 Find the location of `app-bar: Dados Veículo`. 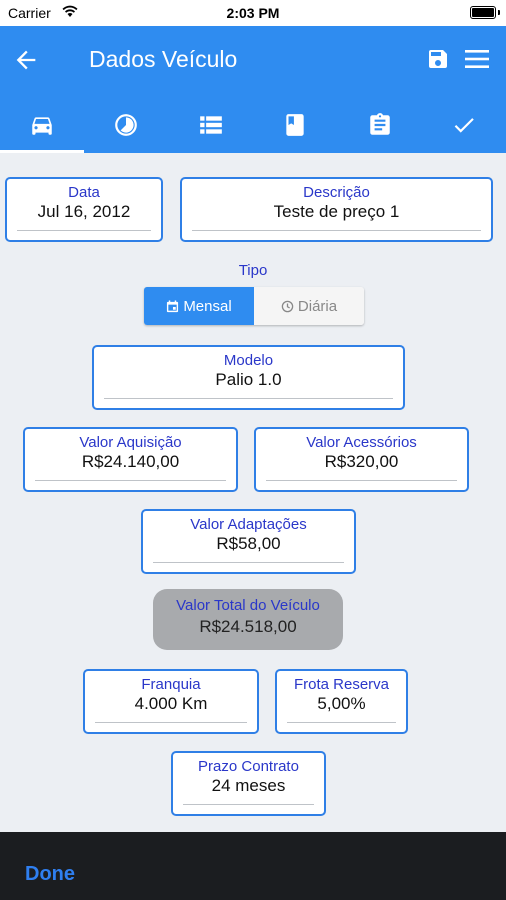

app-bar: Dados Veículo is located at coordinates (253, 89).